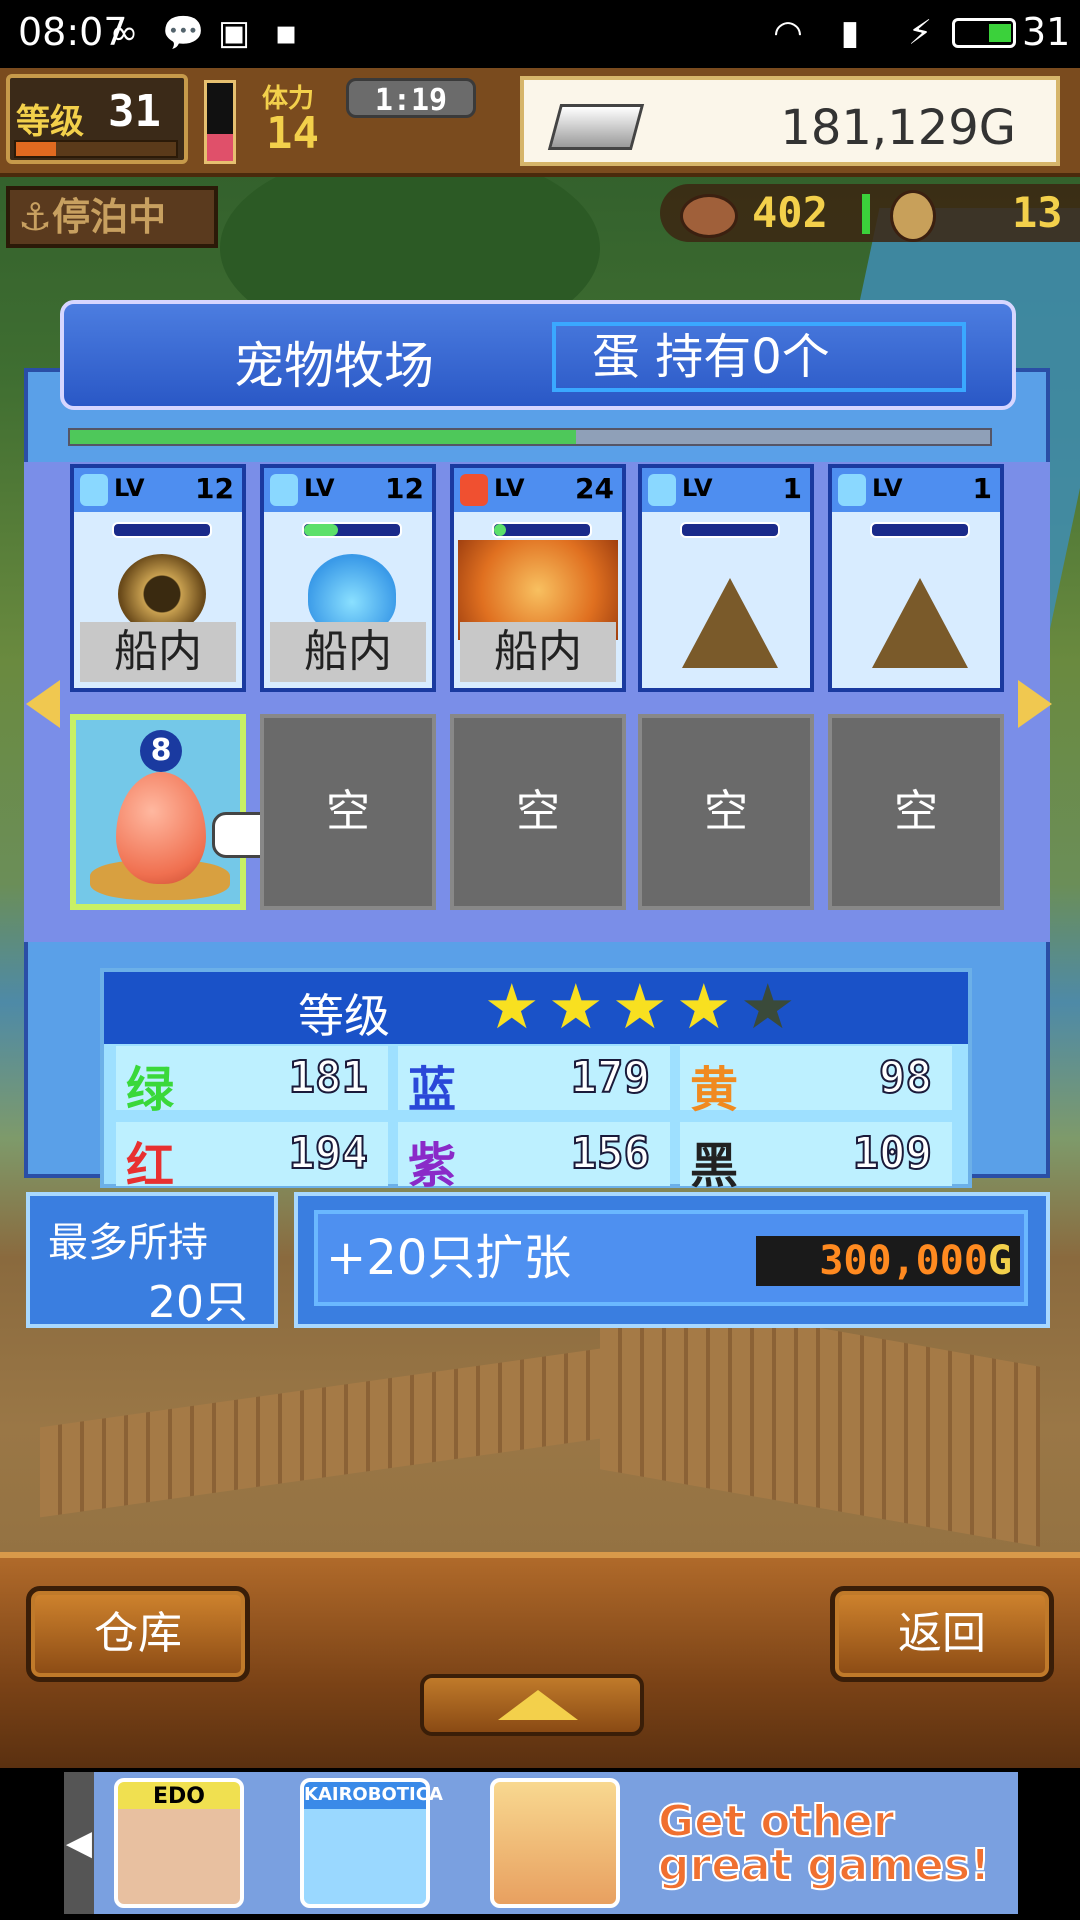 The width and height of the screenshot is (1080, 1920). What do you see at coordinates (183, 33) in the screenshot?
I see `chat-icon: 💬` at bounding box center [183, 33].